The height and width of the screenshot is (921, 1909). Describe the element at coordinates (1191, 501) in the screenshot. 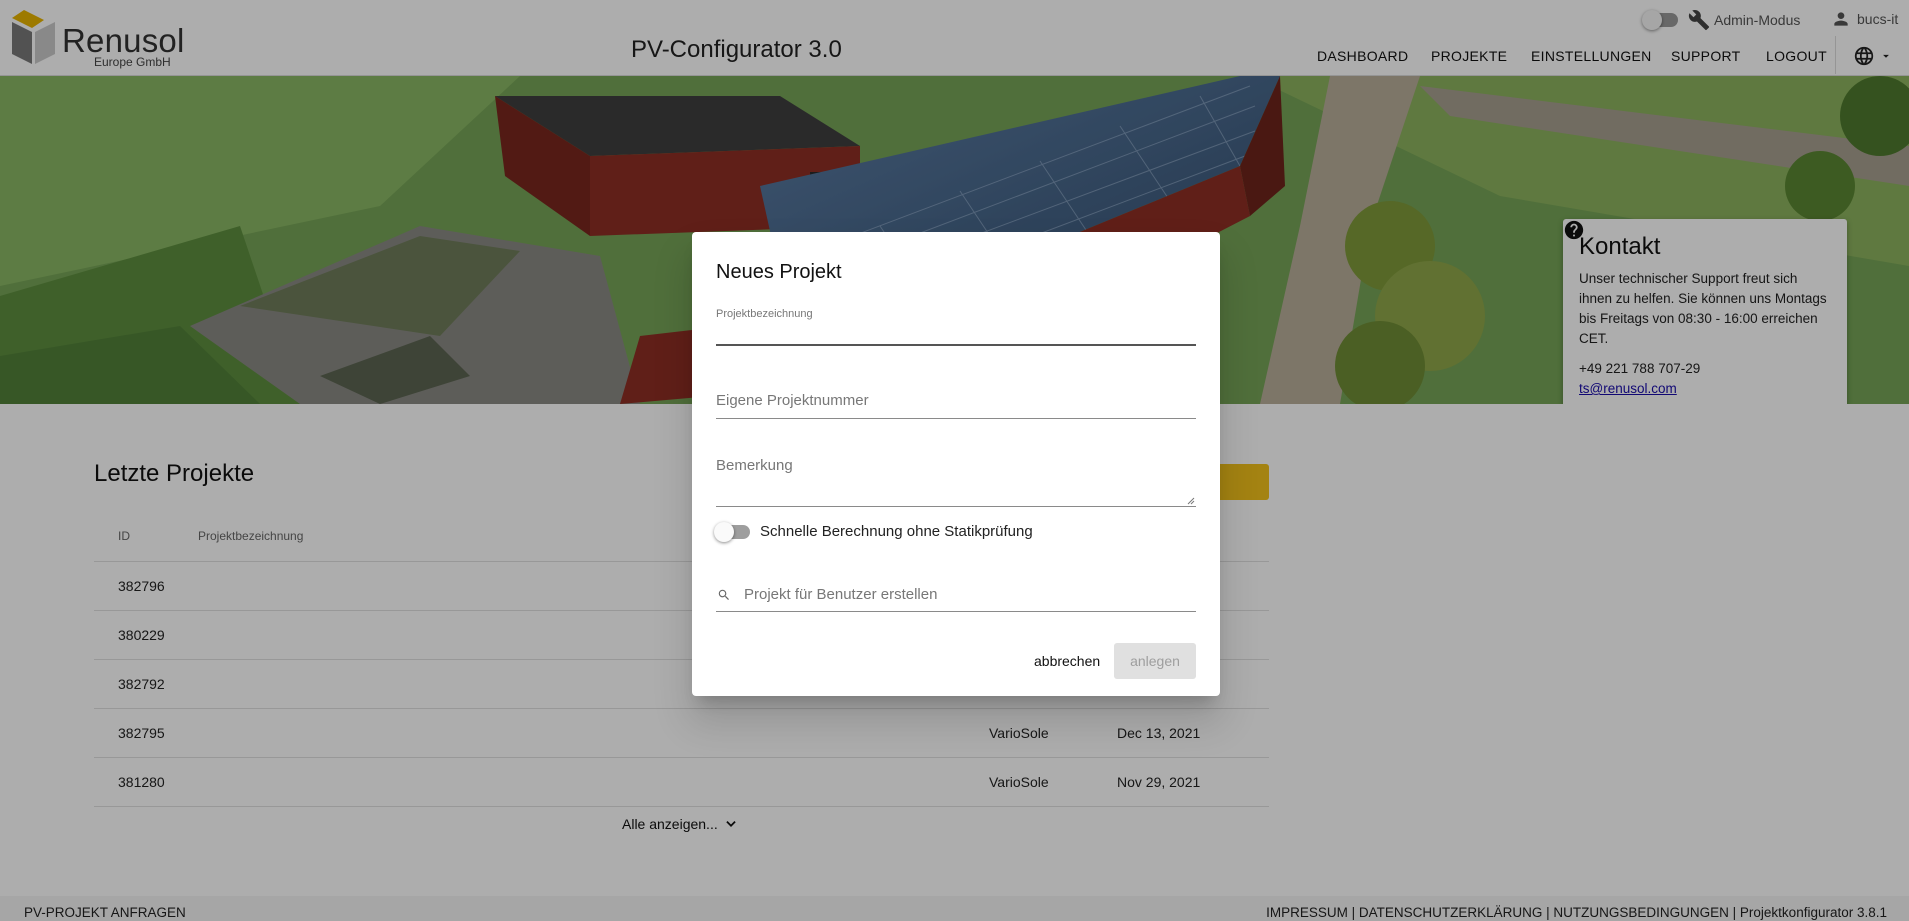

I see `resize-handle-icon` at that location.